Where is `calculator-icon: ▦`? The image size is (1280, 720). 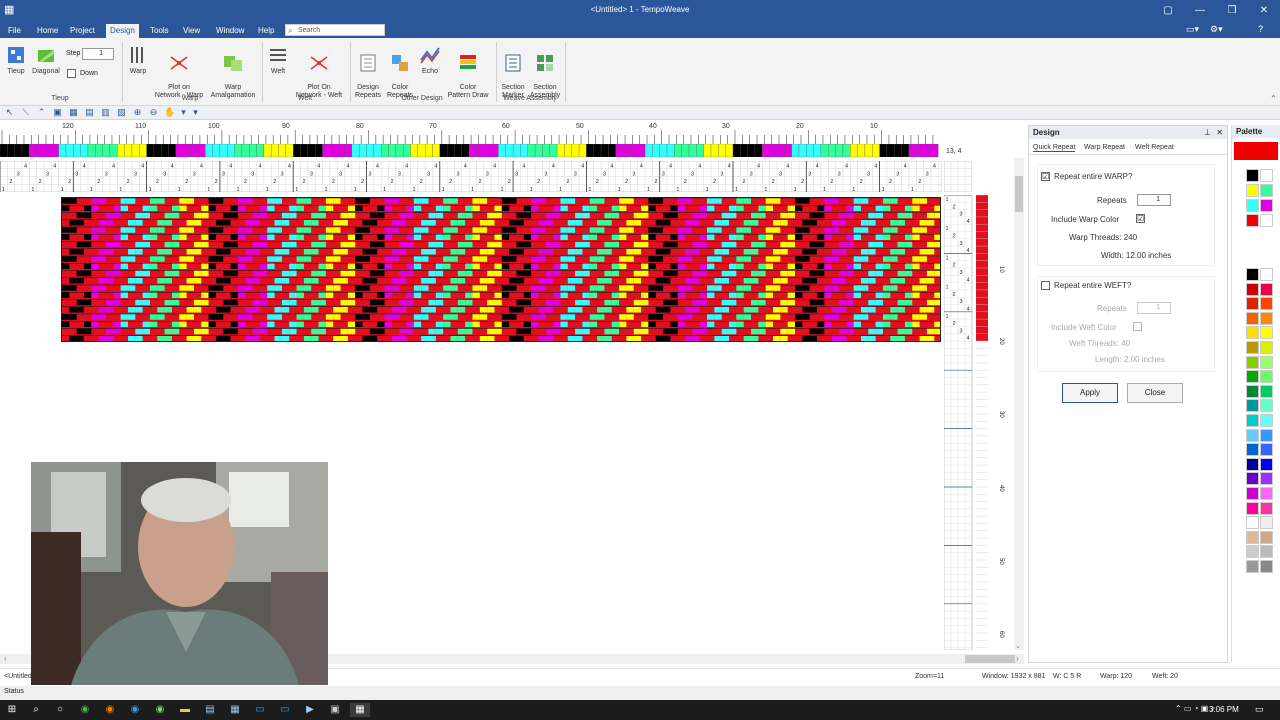
calculator-icon: ▦ is located at coordinates (235, 710).